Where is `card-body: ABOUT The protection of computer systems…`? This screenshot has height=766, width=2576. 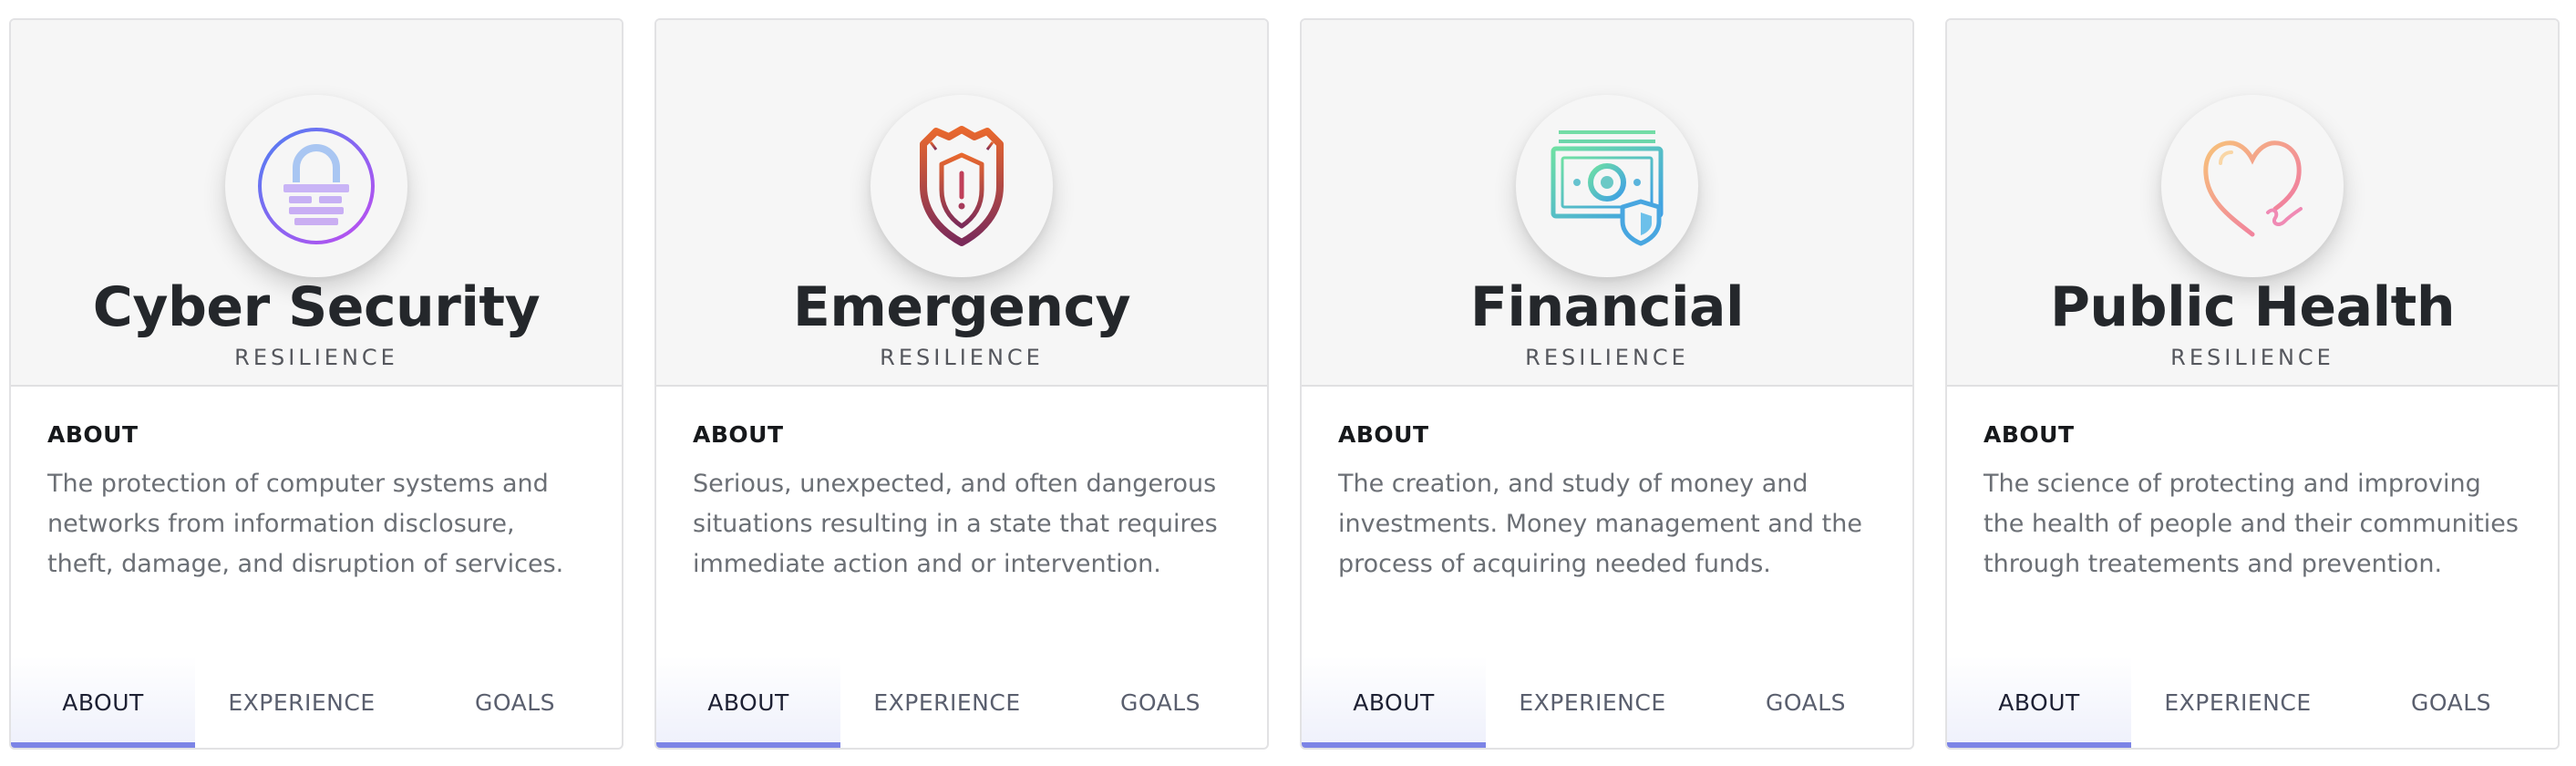 card-body: ABOUT The protection of computer systems… is located at coordinates (316, 486).